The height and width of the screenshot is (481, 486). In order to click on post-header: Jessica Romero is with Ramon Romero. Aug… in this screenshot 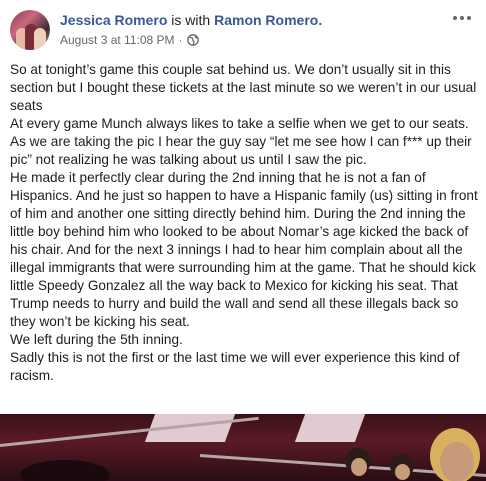, I will do `click(243, 28)`.